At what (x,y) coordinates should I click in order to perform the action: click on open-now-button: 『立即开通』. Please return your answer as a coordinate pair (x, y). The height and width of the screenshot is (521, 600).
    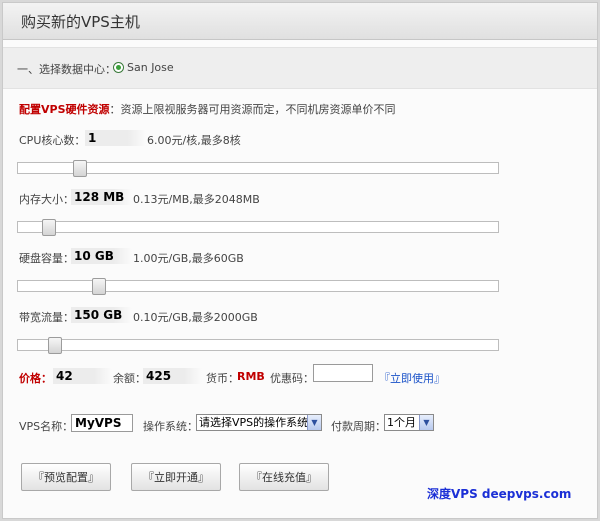
    Looking at the image, I should click on (176, 477).